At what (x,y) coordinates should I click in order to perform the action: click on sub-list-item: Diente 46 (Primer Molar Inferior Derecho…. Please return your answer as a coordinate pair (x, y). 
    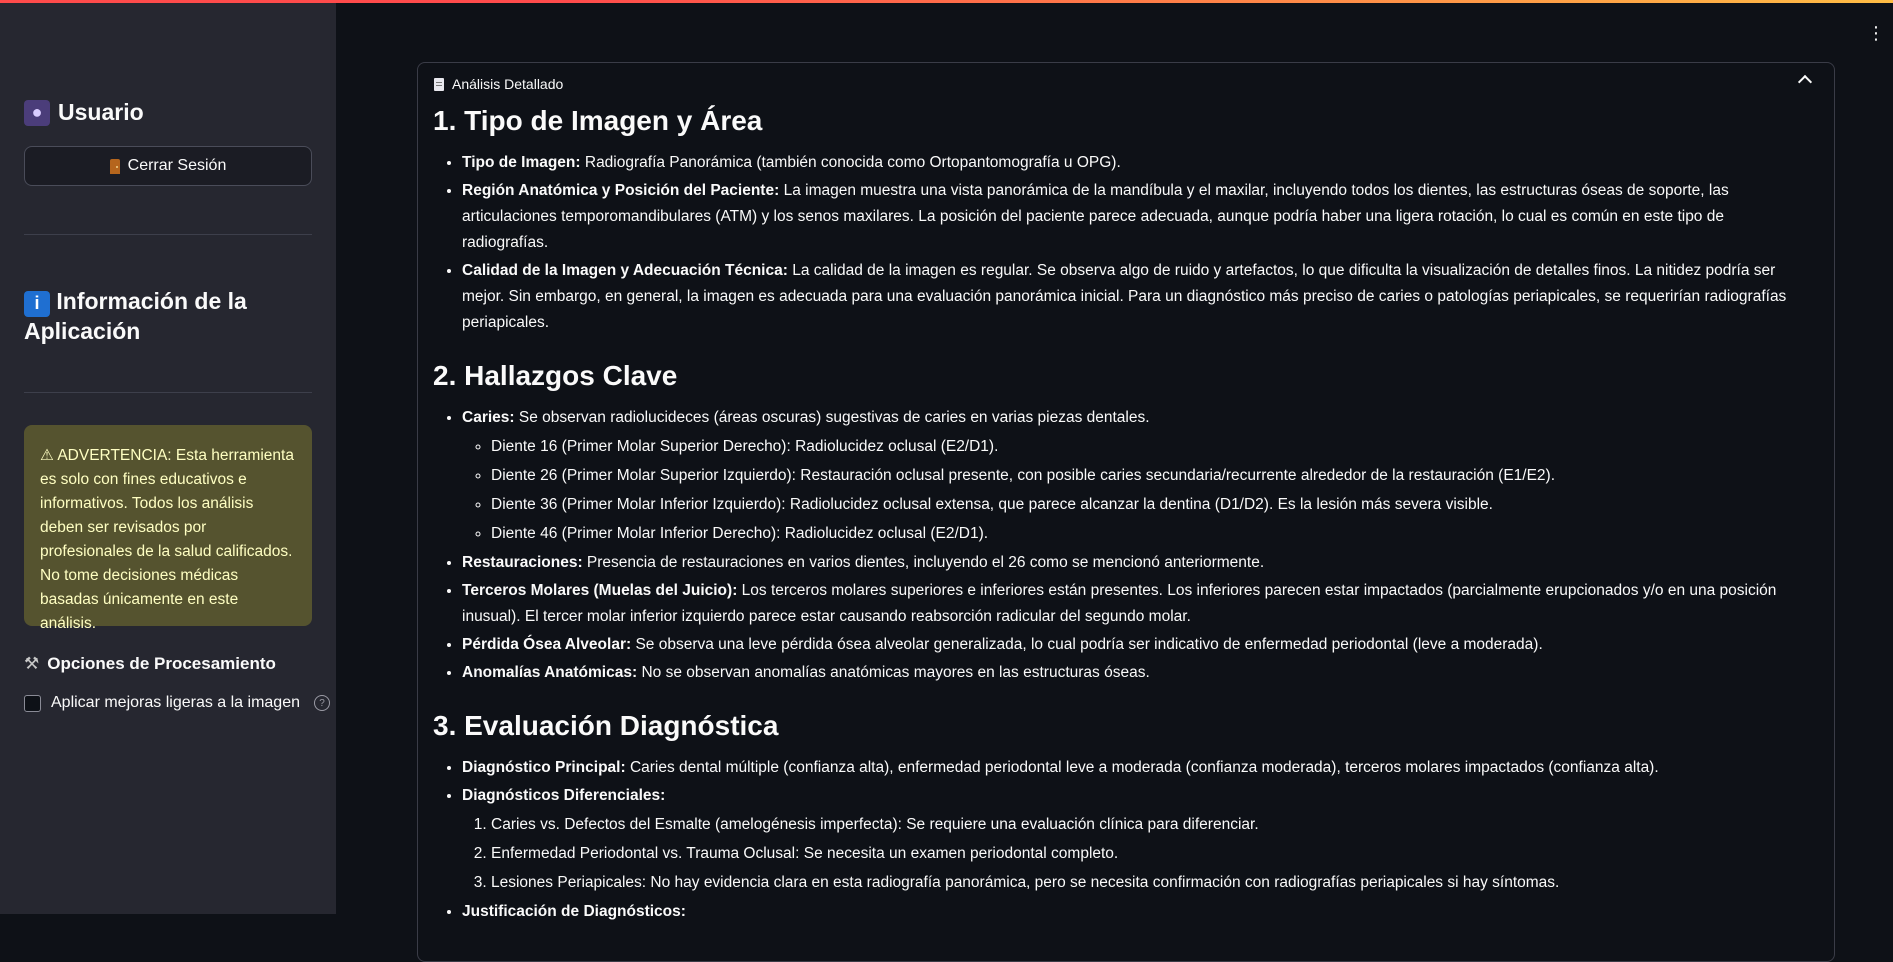
    Looking at the image, I should click on (1152, 534).